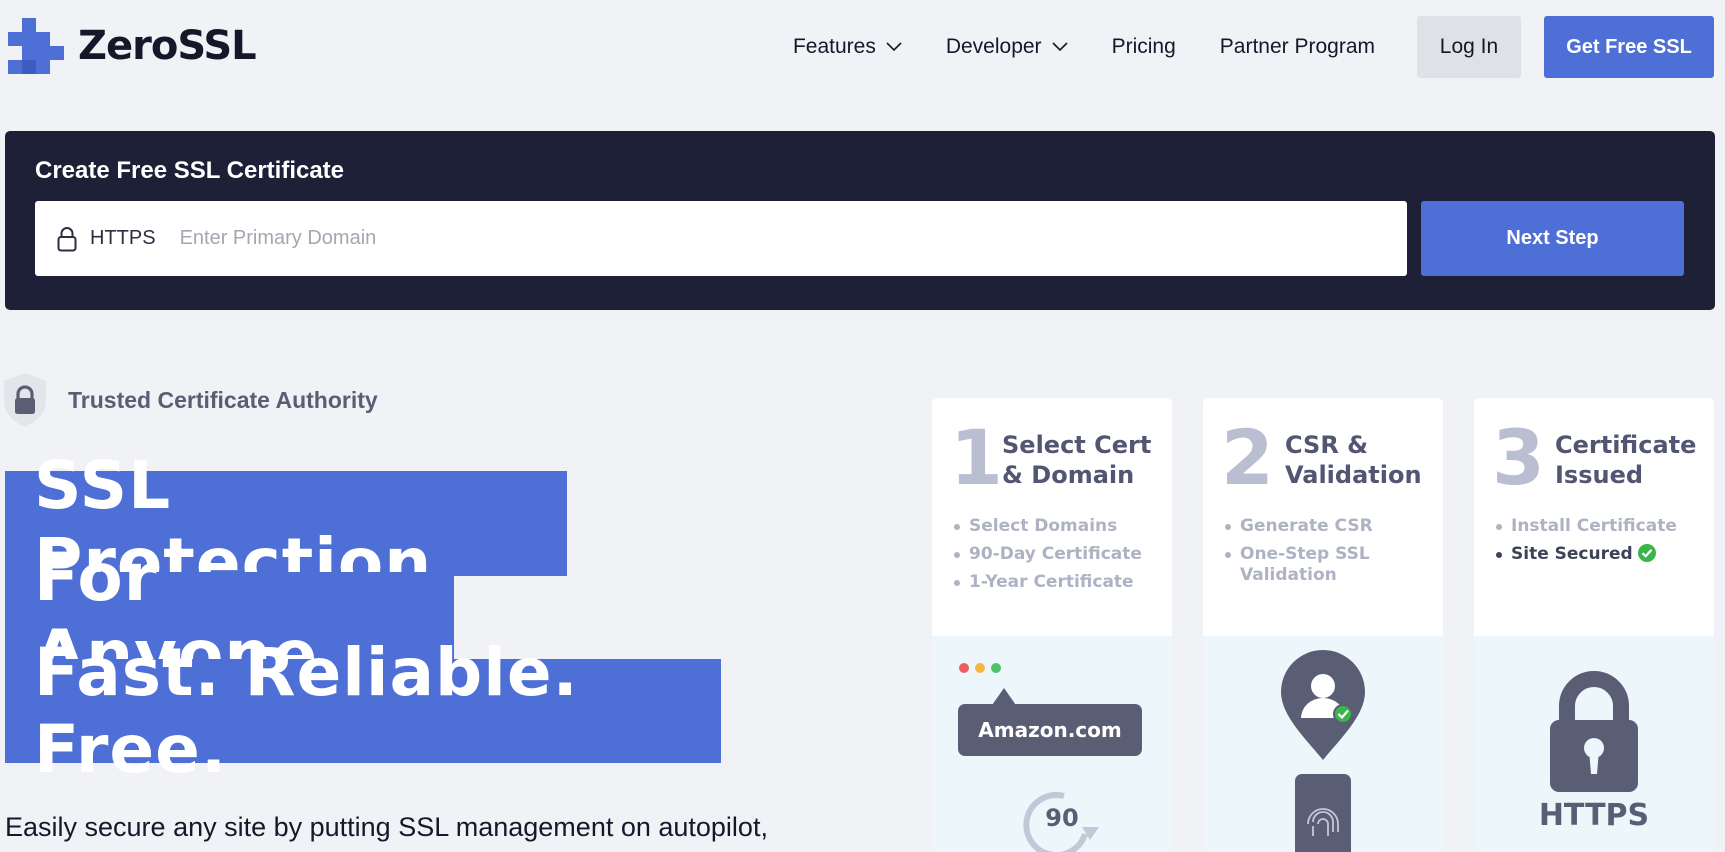 This screenshot has width=1725, height=852. I want to click on step-title: CSR & Validation, so click(1353, 460).